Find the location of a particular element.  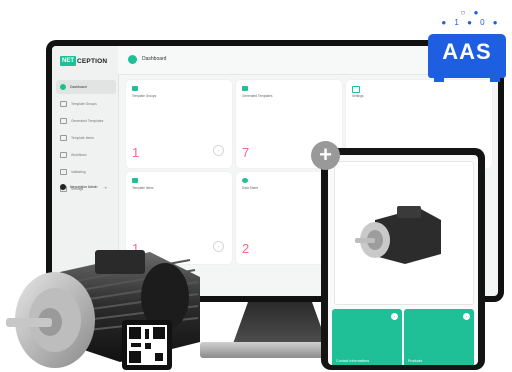

sidebar-item-dashboard: Dashboard is located at coordinates (86, 87).